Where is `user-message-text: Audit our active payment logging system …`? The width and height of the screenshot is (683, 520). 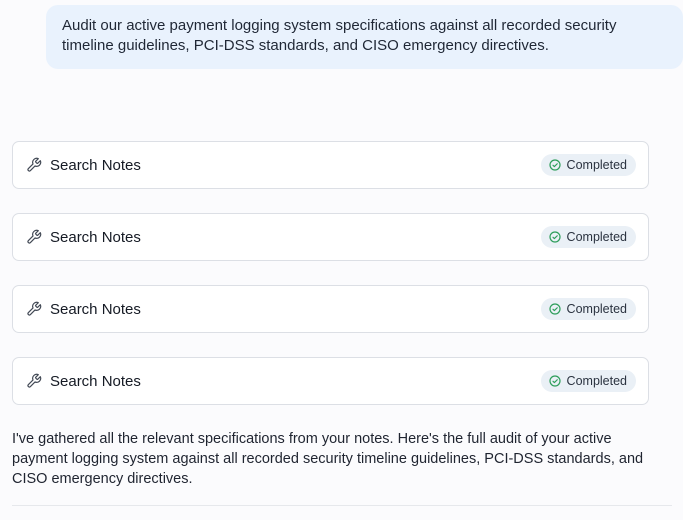 user-message-text: Audit our active payment logging system … is located at coordinates (339, 35).